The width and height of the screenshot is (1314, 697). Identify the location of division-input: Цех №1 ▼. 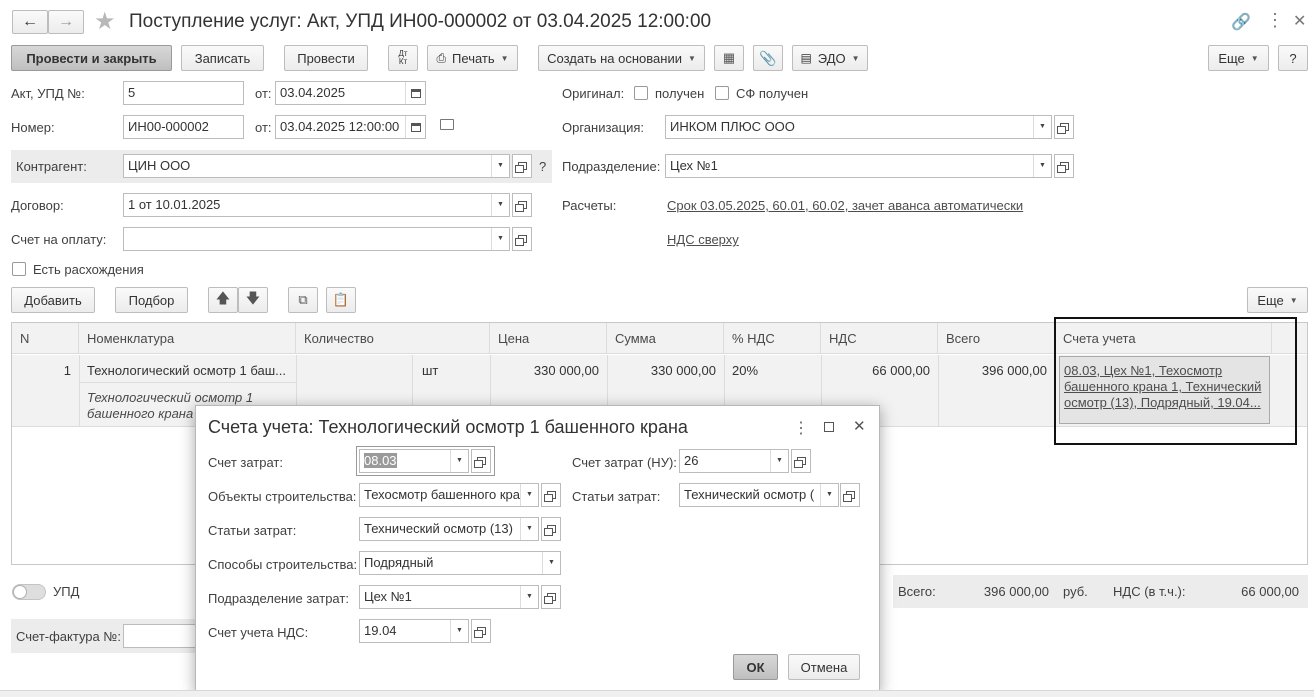
(858, 166).